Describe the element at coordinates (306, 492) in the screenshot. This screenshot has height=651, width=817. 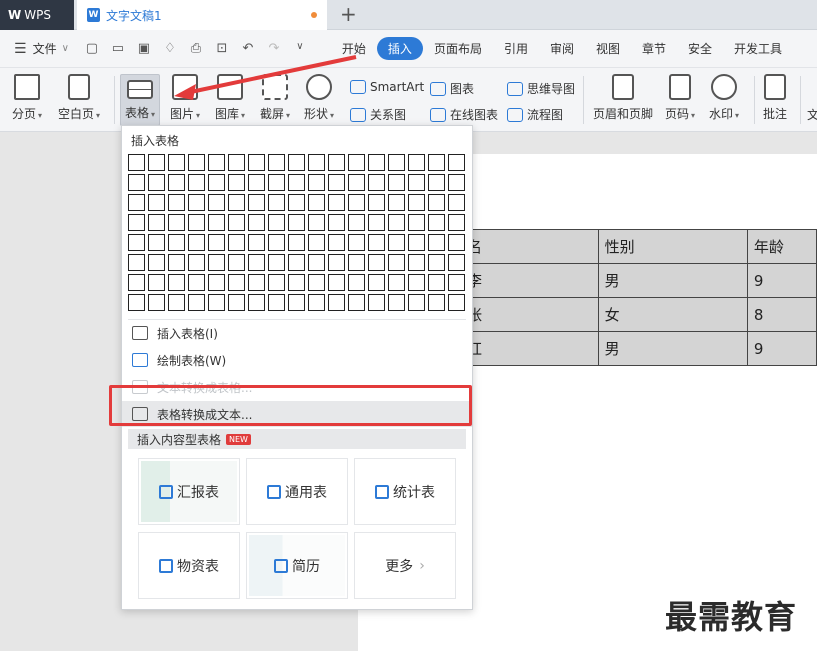
I see `general-table-label: 通用表` at that location.